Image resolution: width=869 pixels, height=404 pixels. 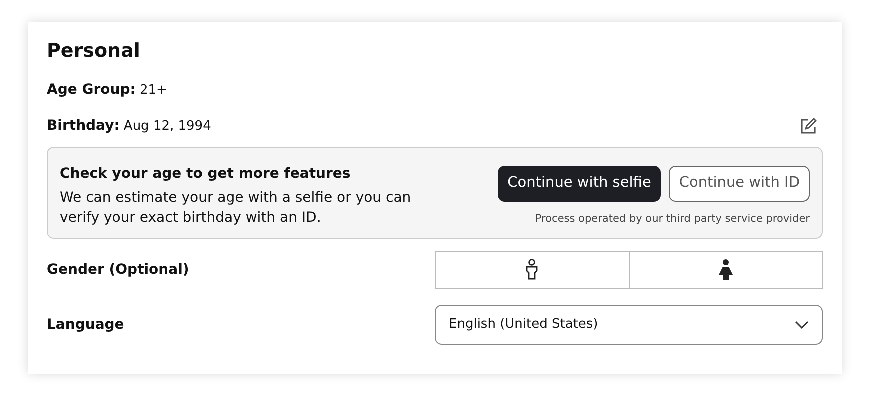 What do you see at coordinates (629, 325) in the screenshot?
I see `language-select: English (United States)` at bounding box center [629, 325].